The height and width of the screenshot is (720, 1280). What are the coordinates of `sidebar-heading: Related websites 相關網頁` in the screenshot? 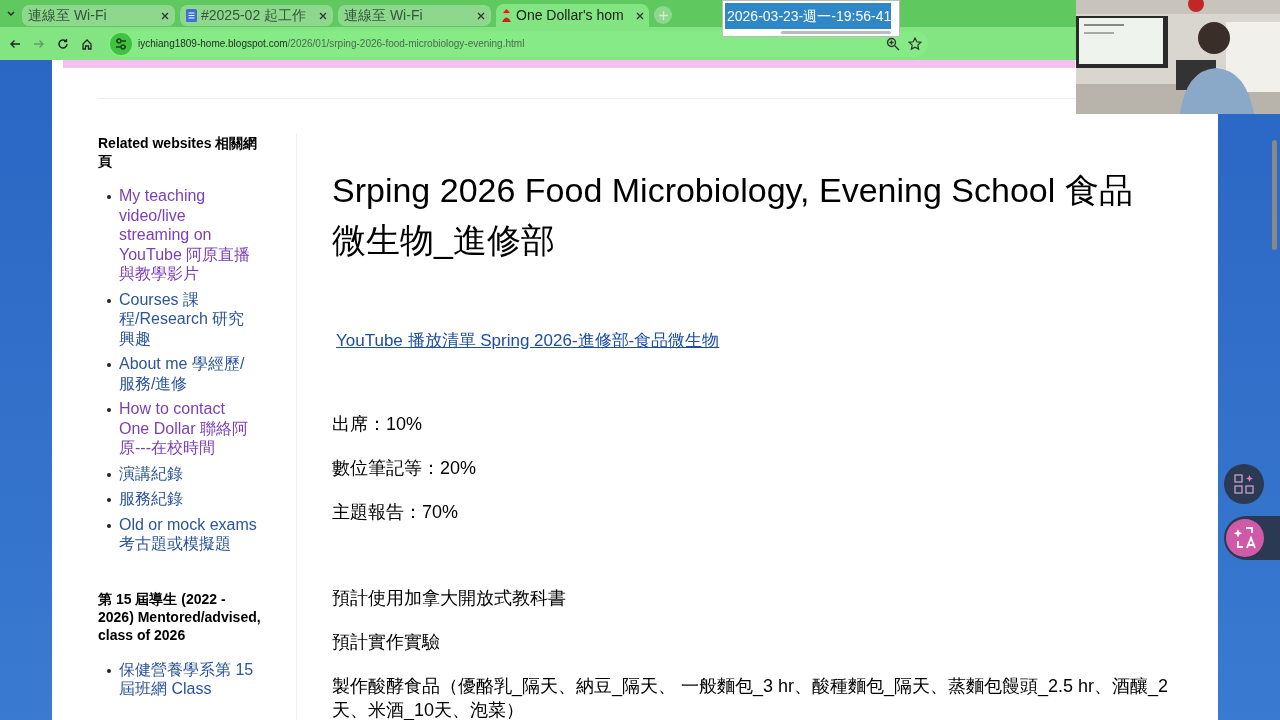 It's located at (178, 152).